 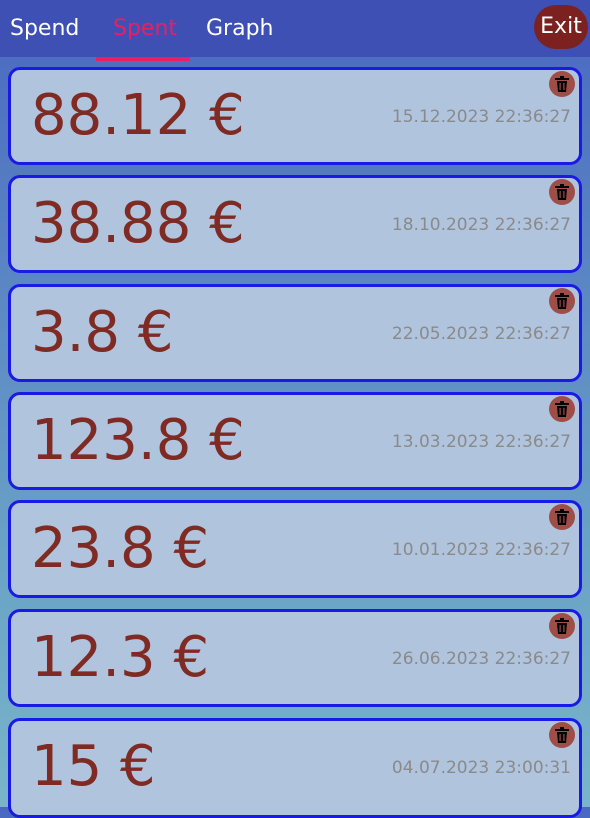 What do you see at coordinates (561, 27) in the screenshot?
I see `exit-button: Exit` at bounding box center [561, 27].